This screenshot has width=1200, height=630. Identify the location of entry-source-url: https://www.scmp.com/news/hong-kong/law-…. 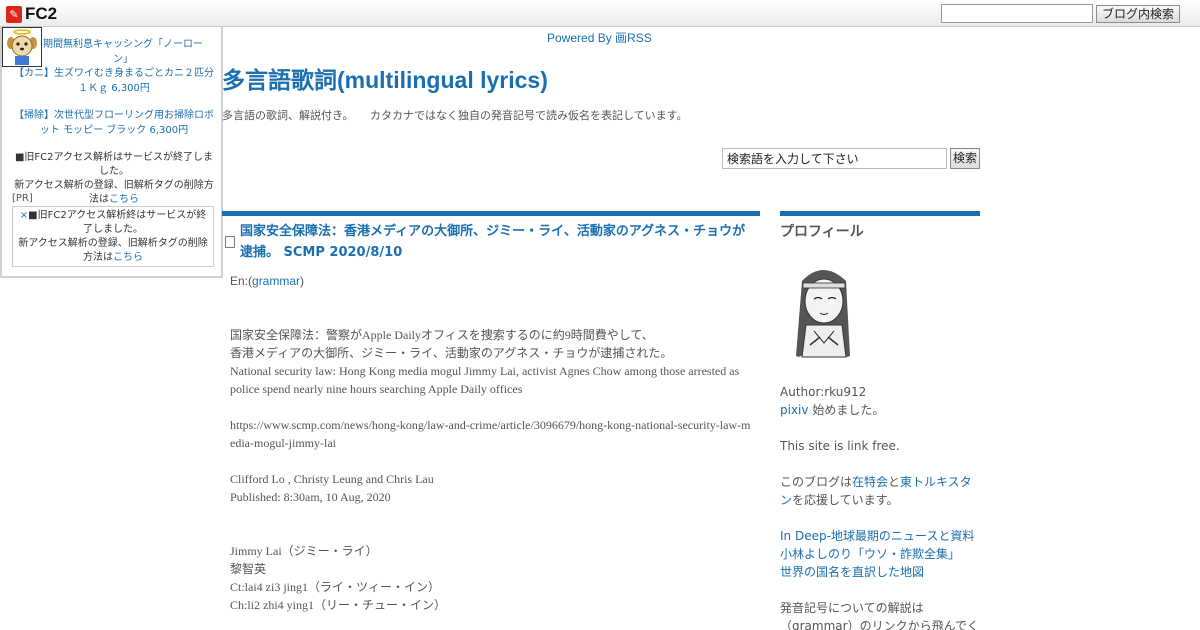
(490, 434).